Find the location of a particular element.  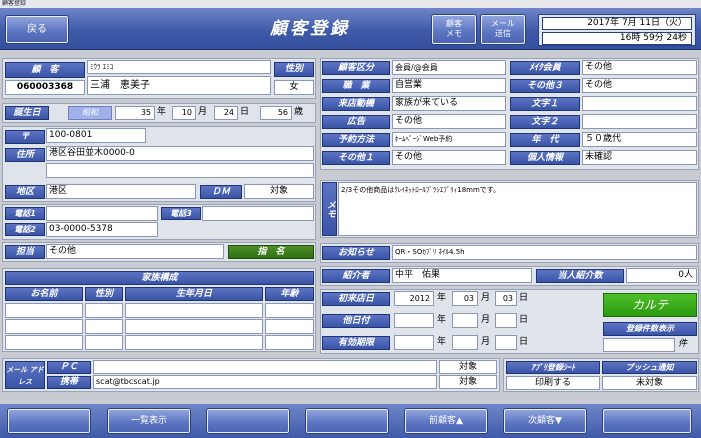

push-status-field: 未対象 is located at coordinates (649, 383).